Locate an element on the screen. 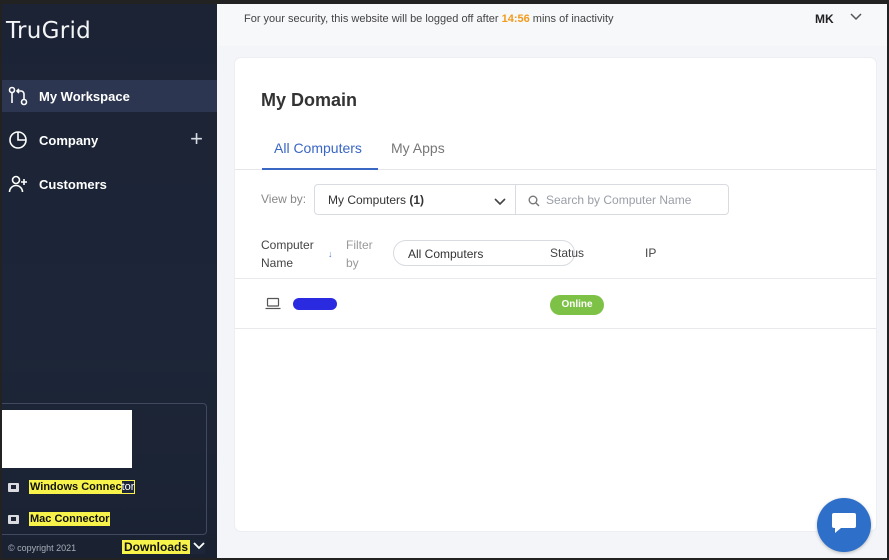 The image size is (889, 560). sidebar-item-customers: Customers is located at coordinates (109, 184).